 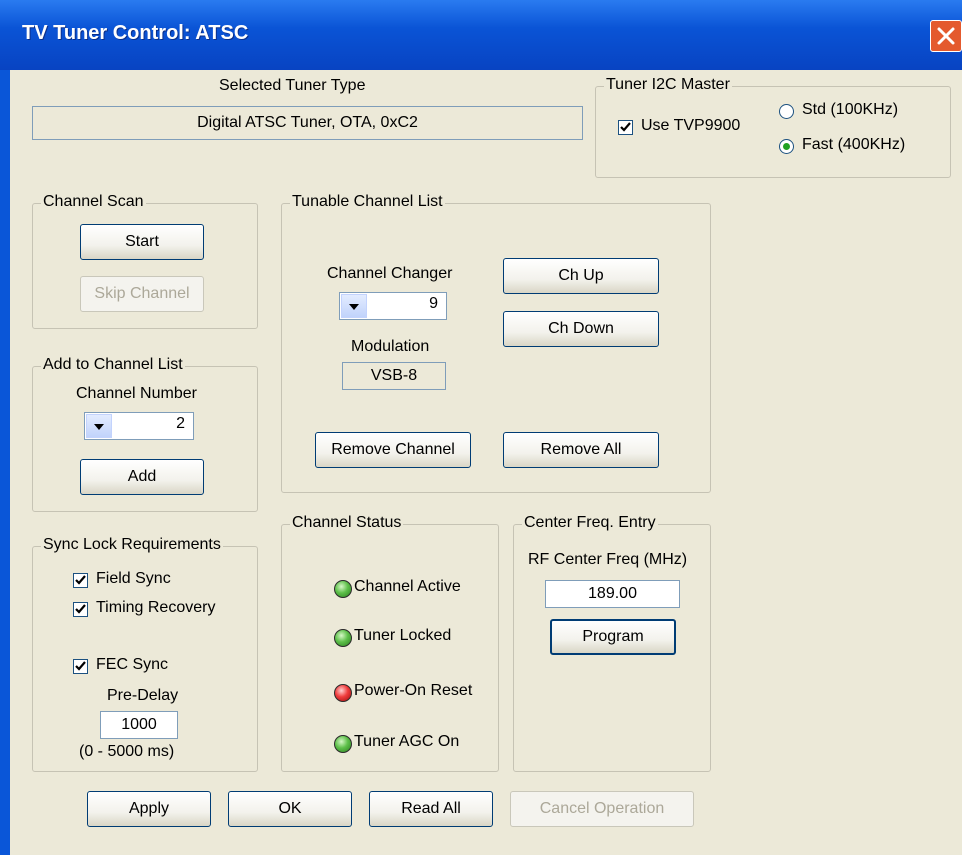 I want to click on channel-active-led, so click(x=343, y=589).